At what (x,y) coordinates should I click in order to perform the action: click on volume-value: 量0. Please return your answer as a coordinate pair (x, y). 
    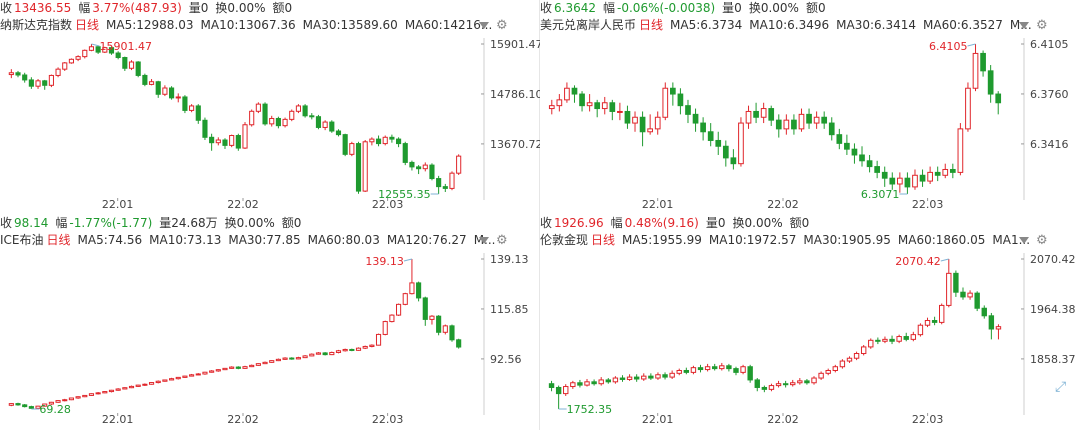
    Looking at the image, I should click on (732, 8).